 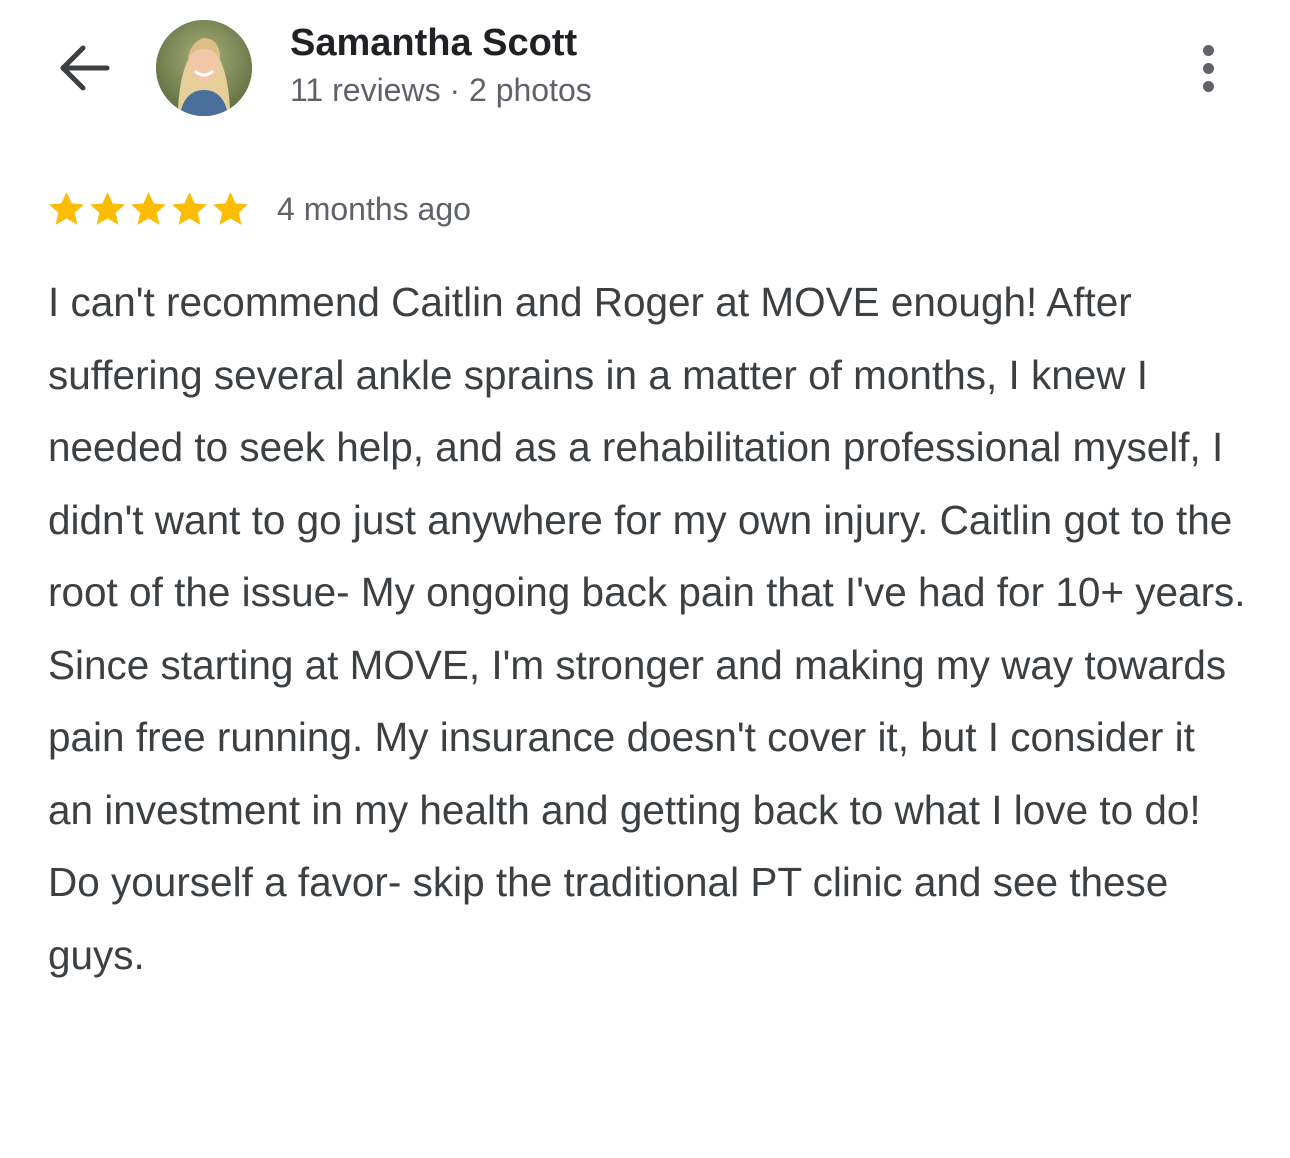 I want to click on avatar, so click(x=204, y=68).